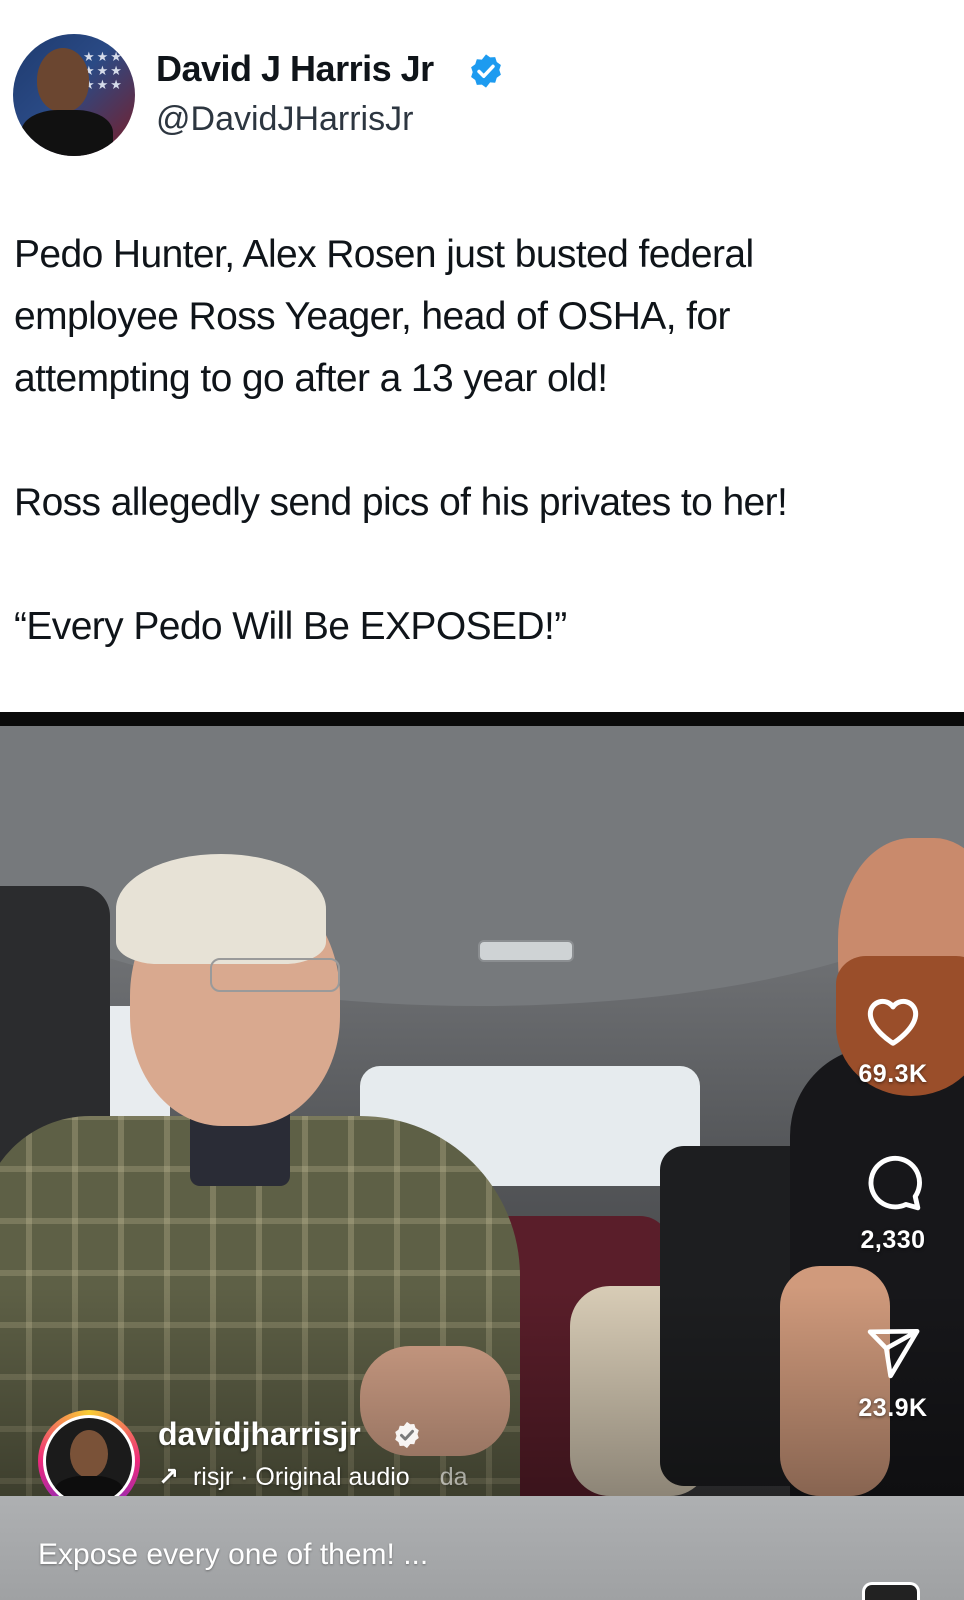  Describe the element at coordinates (295, 69) in the screenshot. I see `tweet-author-name: David J Harris Jr` at that location.